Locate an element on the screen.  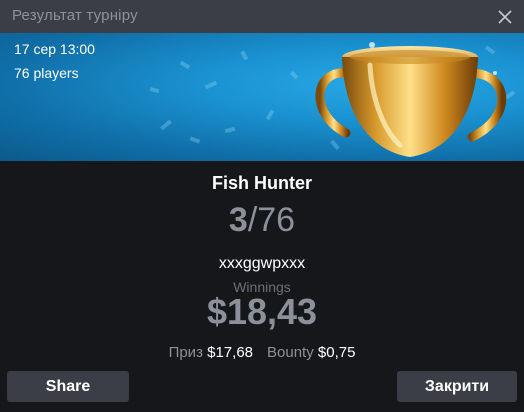
close-window-button is located at coordinates (505, 17).